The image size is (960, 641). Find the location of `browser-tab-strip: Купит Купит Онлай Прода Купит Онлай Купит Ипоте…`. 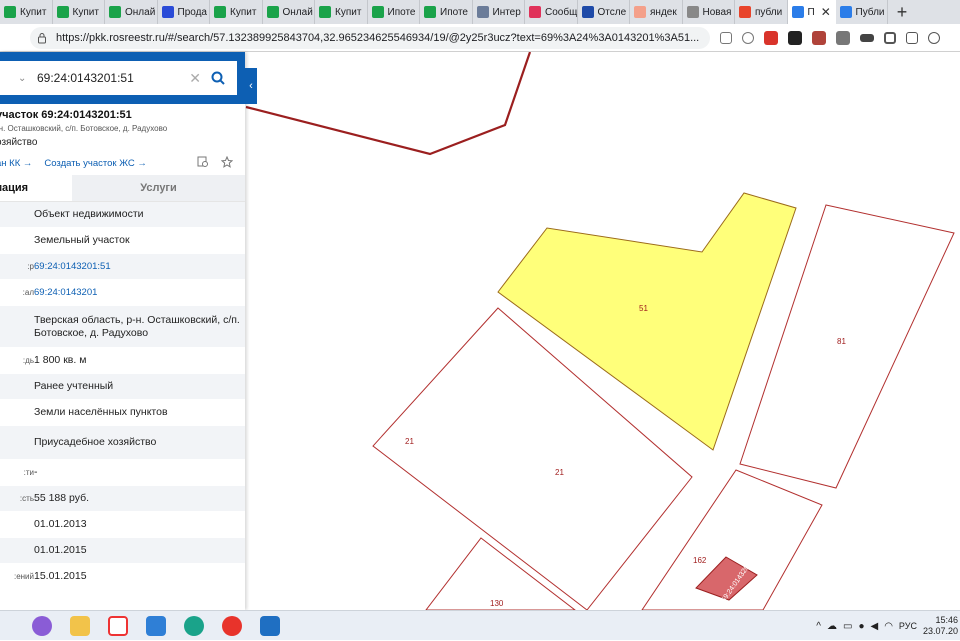

browser-tab-strip: Купит Купит Онлай Прода Купит Онлай Купит Ипоте… is located at coordinates (480, 12).